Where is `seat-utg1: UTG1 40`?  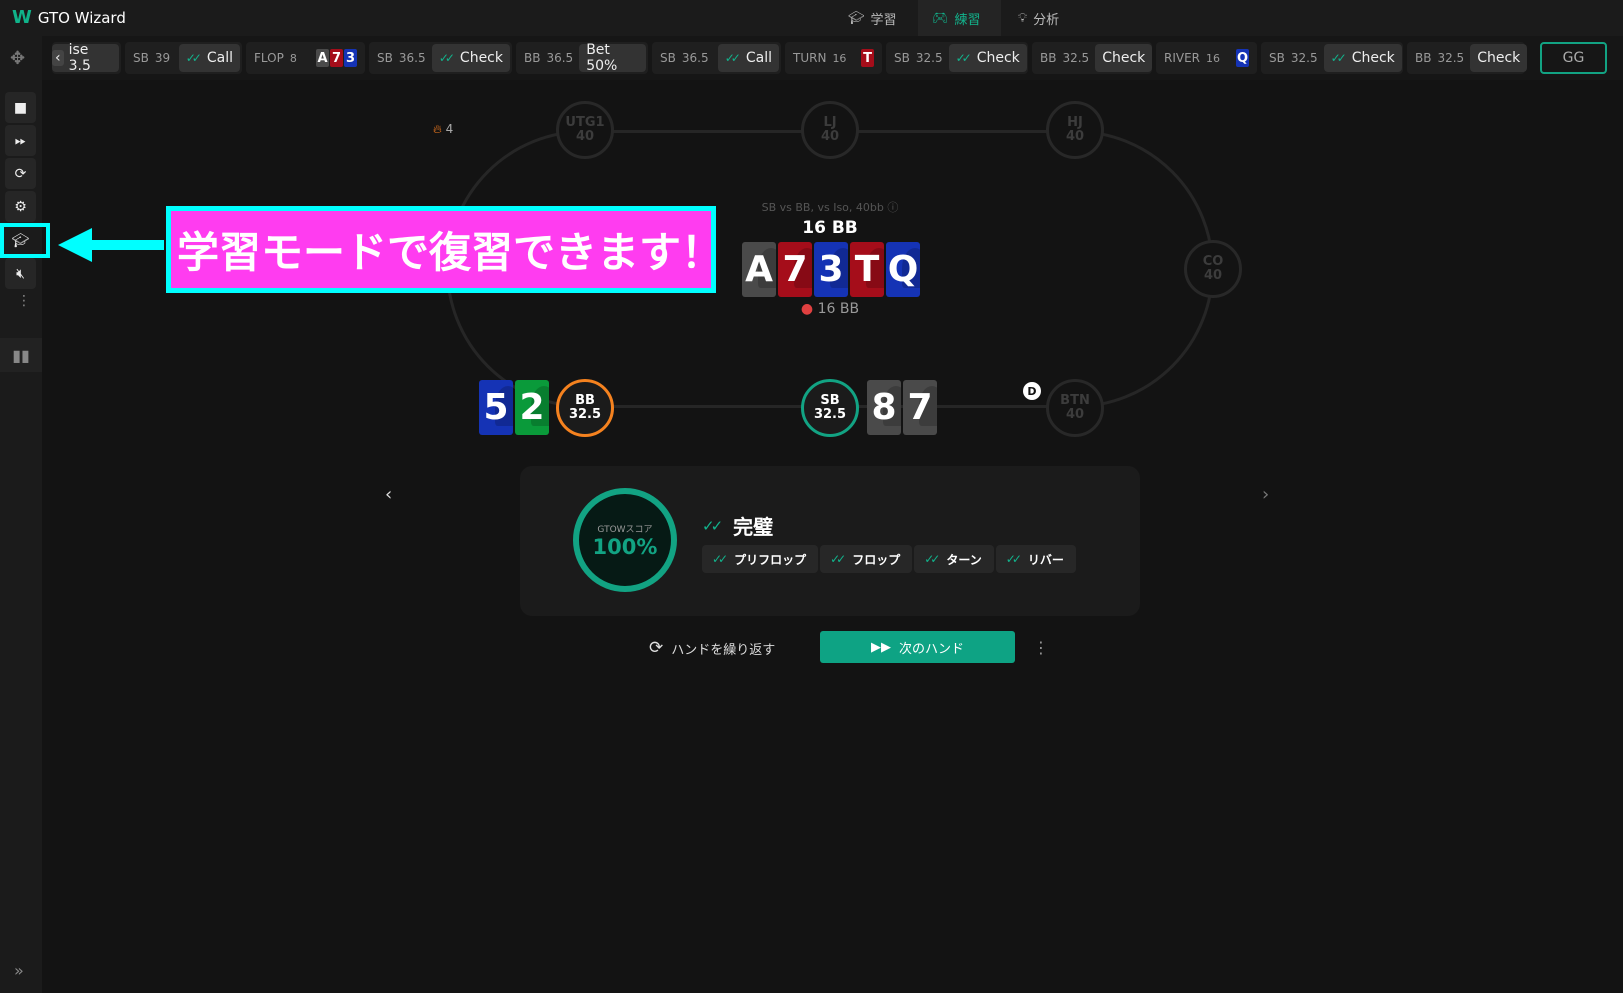
seat-utg1: UTG1 40 is located at coordinates (585, 130).